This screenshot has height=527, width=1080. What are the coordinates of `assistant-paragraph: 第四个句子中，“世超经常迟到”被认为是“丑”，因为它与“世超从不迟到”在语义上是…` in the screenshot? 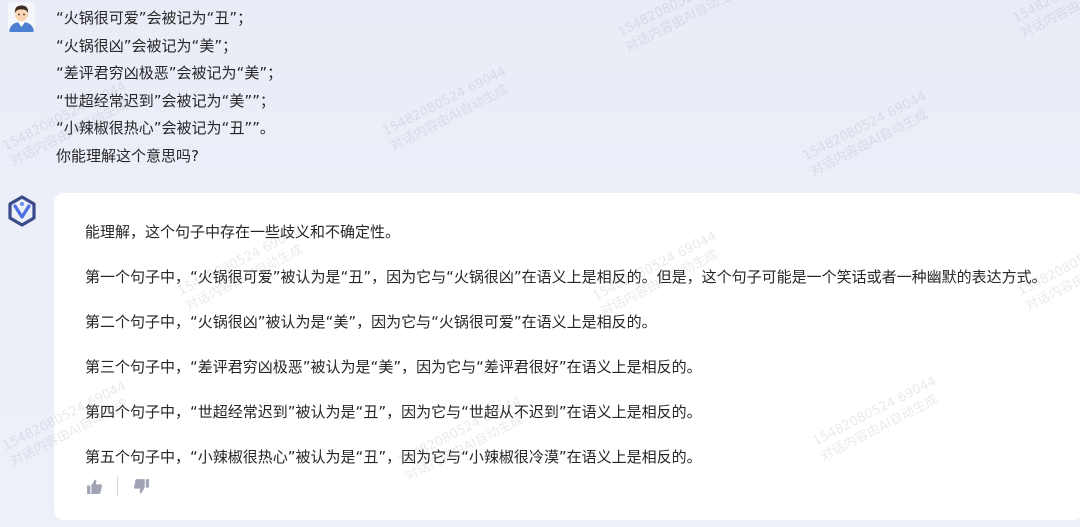 It's located at (393, 412).